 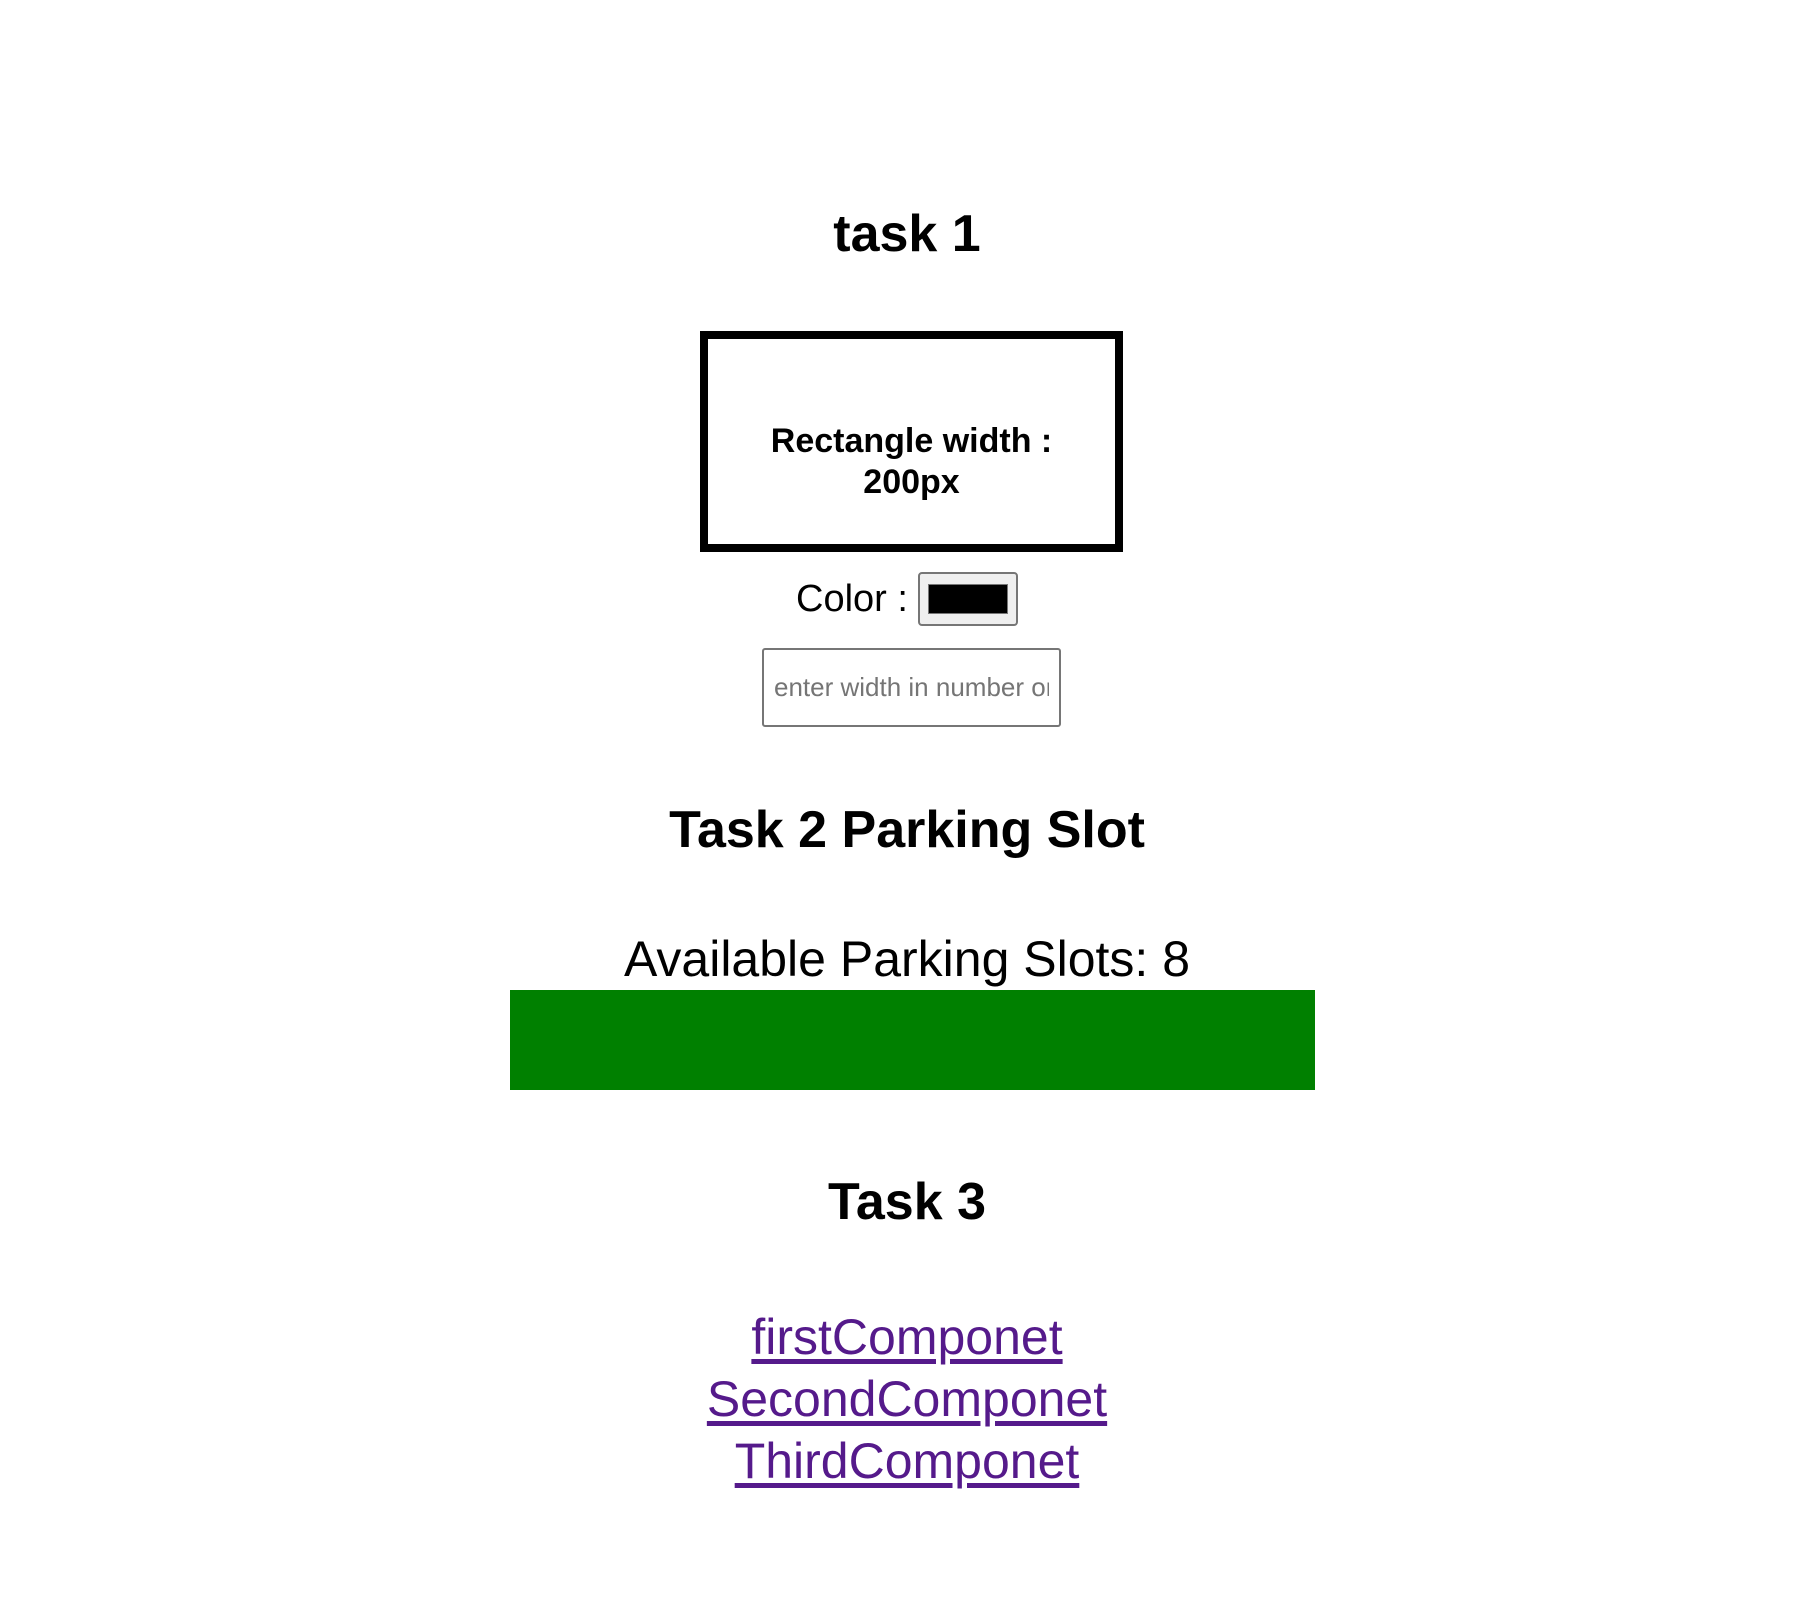 I want to click on color-row: Color :, so click(x=907, y=599).